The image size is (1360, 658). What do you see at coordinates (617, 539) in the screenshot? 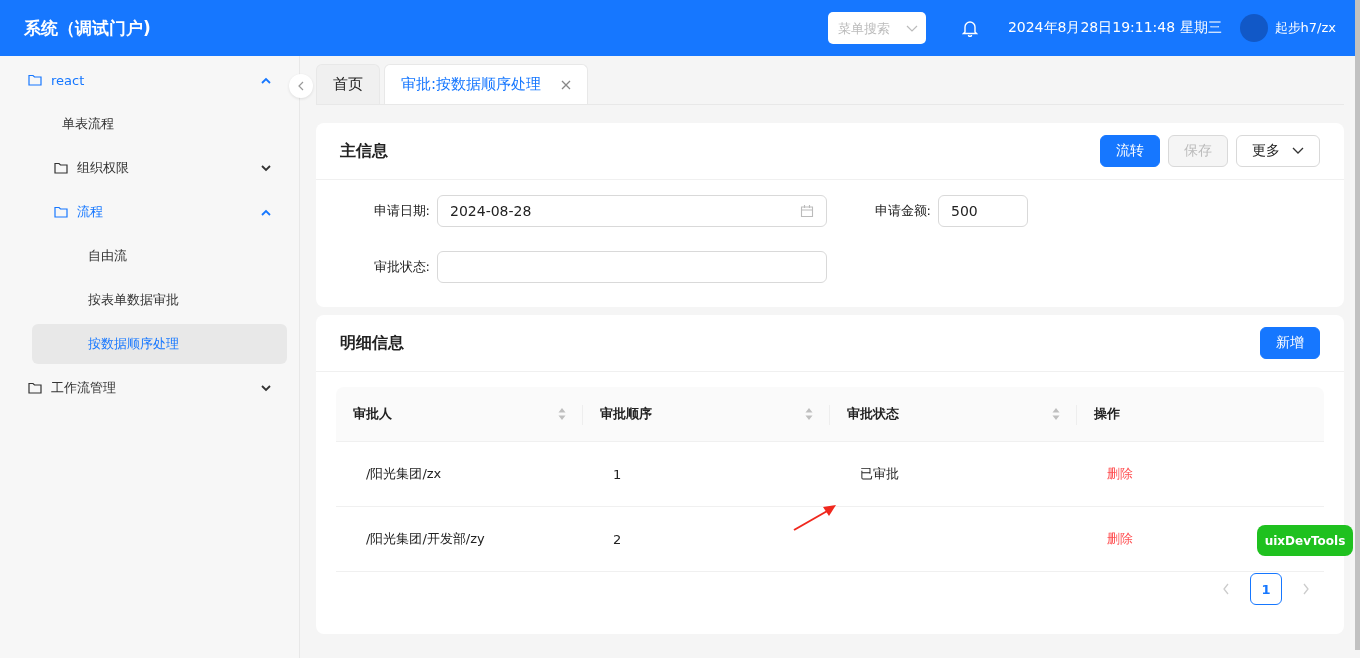
I see `table-cell: 2` at bounding box center [617, 539].